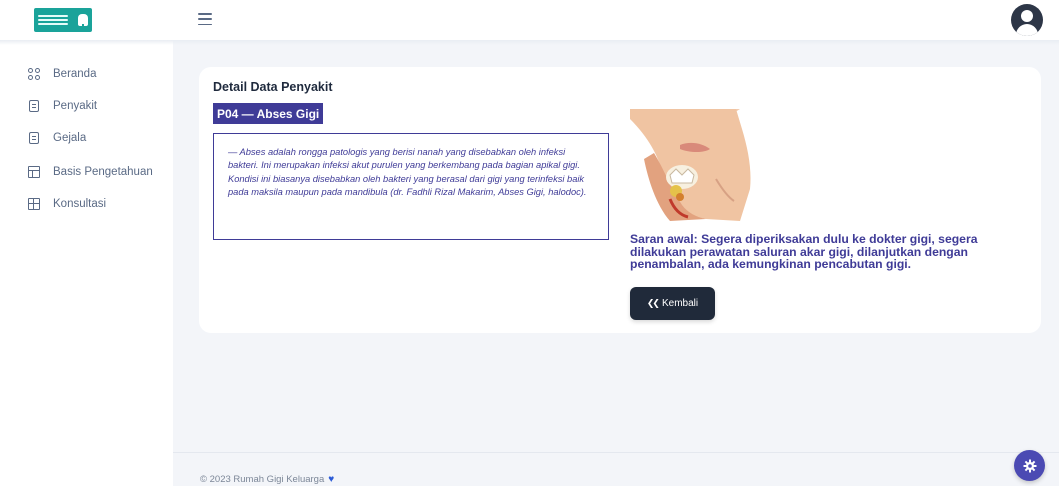 This screenshot has width=1059, height=486. I want to click on sidebar-item-konsultasi: Konsultasi, so click(67, 204).